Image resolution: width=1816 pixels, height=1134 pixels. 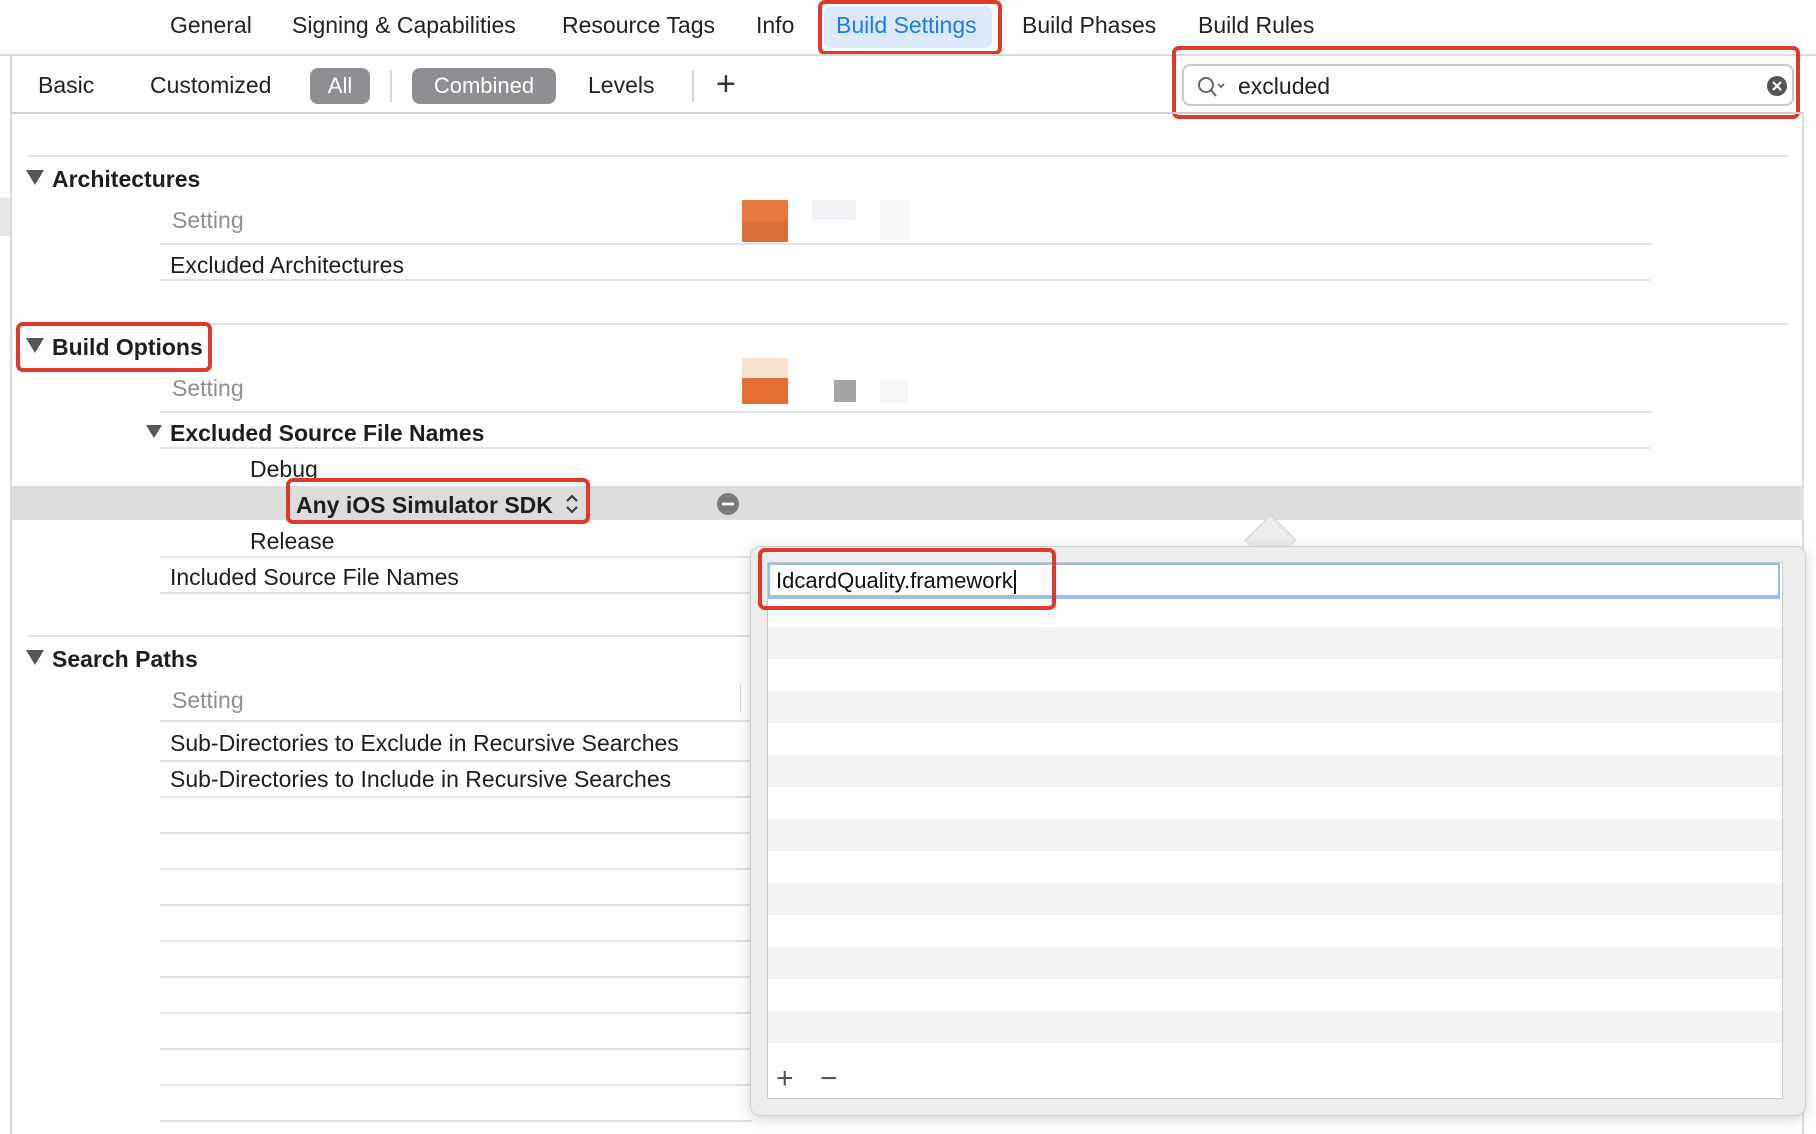 What do you see at coordinates (438, 501) in the screenshot?
I see `highlight-sdk-selector` at bounding box center [438, 501].